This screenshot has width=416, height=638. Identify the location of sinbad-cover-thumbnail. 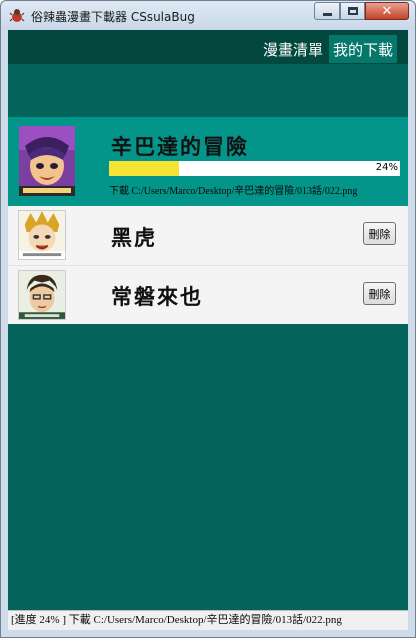
(47, 161).